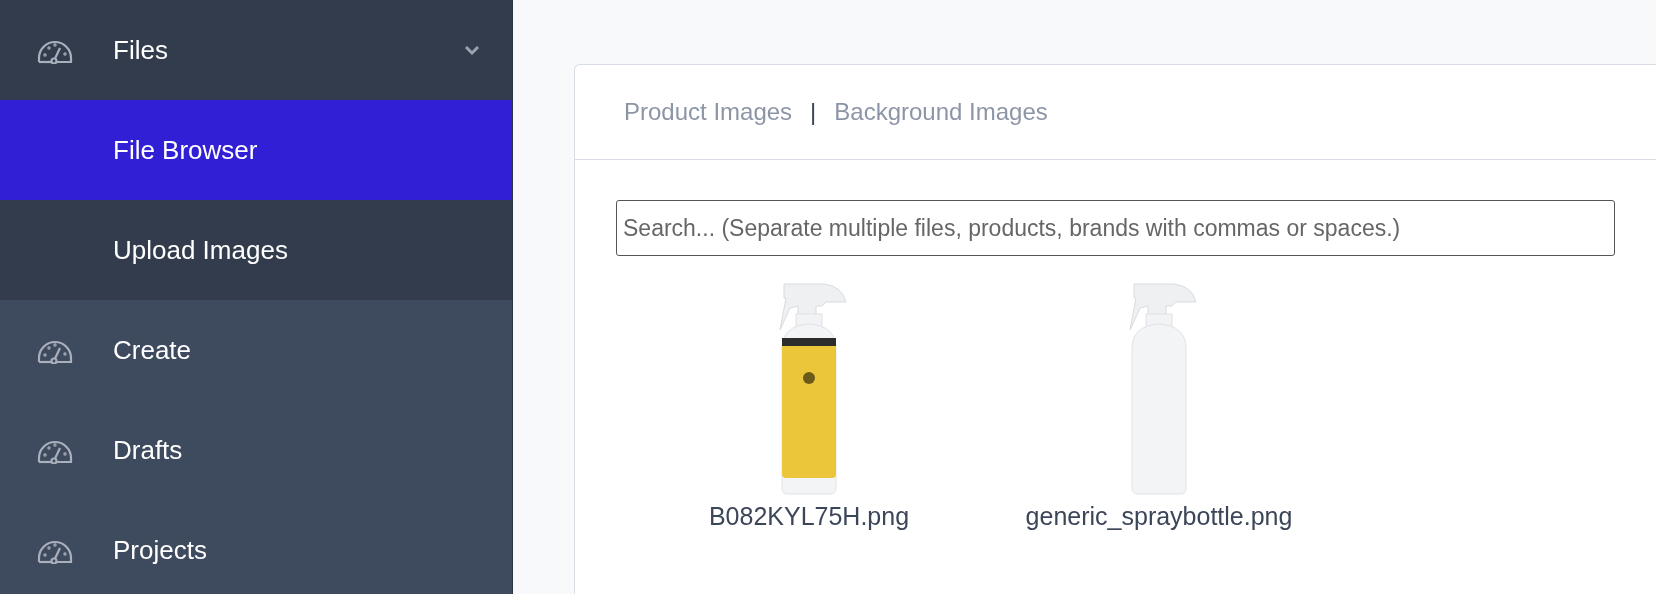 Image resolution: width=1656 pixels, height=594 pixels. What do you see at coordinates (256, 150) in the screenshot?
I see `sidebar-subitem: File Browser` at bounding box center [256, 150].